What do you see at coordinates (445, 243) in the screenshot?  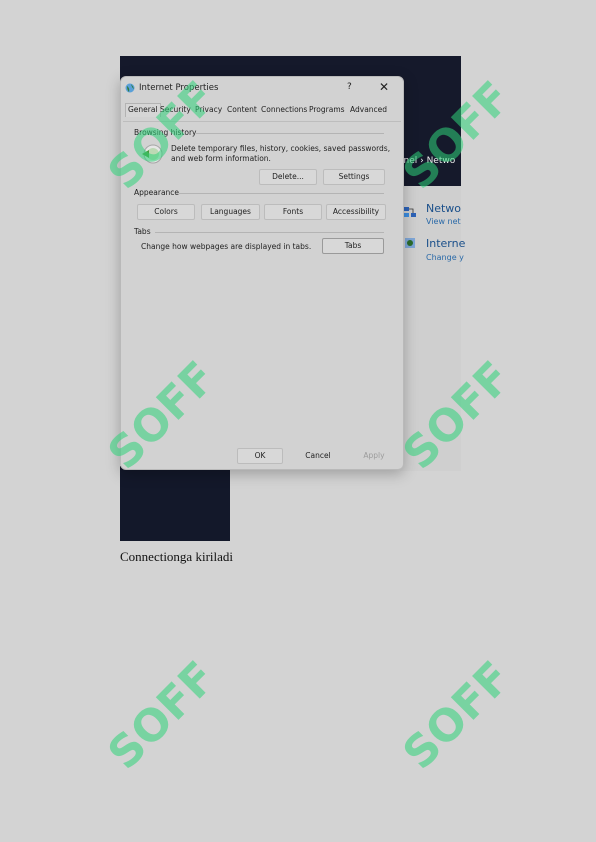 I see `internet-item-title: Interne` at bounding box center [445, 243].